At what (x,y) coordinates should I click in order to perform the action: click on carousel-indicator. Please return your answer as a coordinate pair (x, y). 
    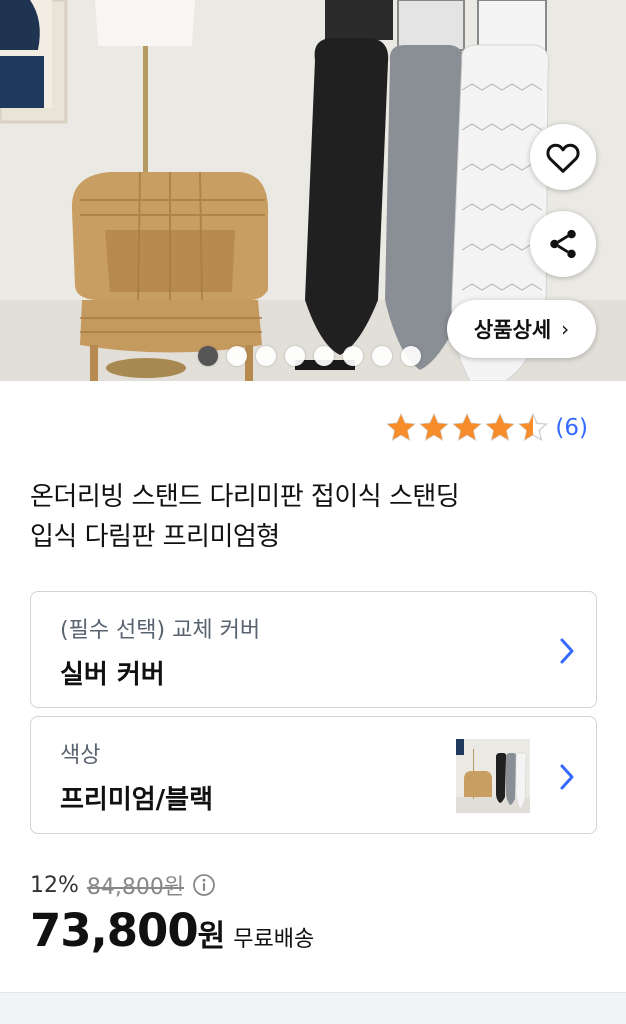
    Looking at the image, I should click on (309, 356).